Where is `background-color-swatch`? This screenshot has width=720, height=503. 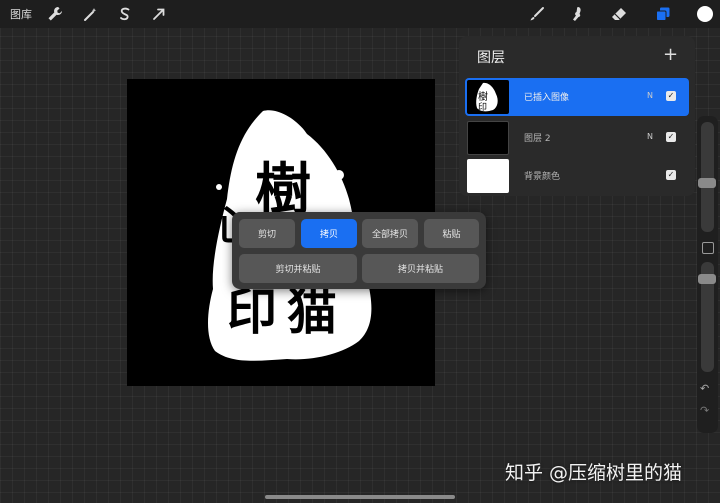 background-color-swatch is located at coordinates (488, 176).